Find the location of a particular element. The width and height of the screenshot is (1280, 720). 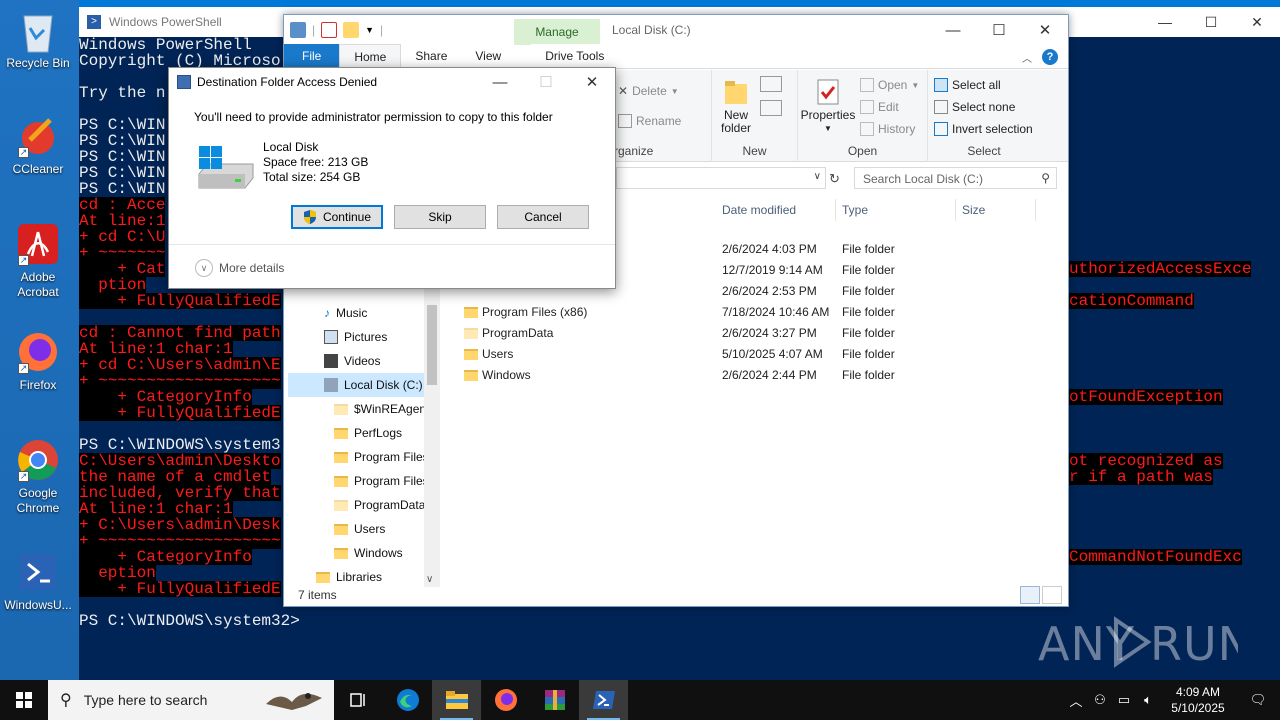

taskbar-powershell is located at coordinates (603, 700).